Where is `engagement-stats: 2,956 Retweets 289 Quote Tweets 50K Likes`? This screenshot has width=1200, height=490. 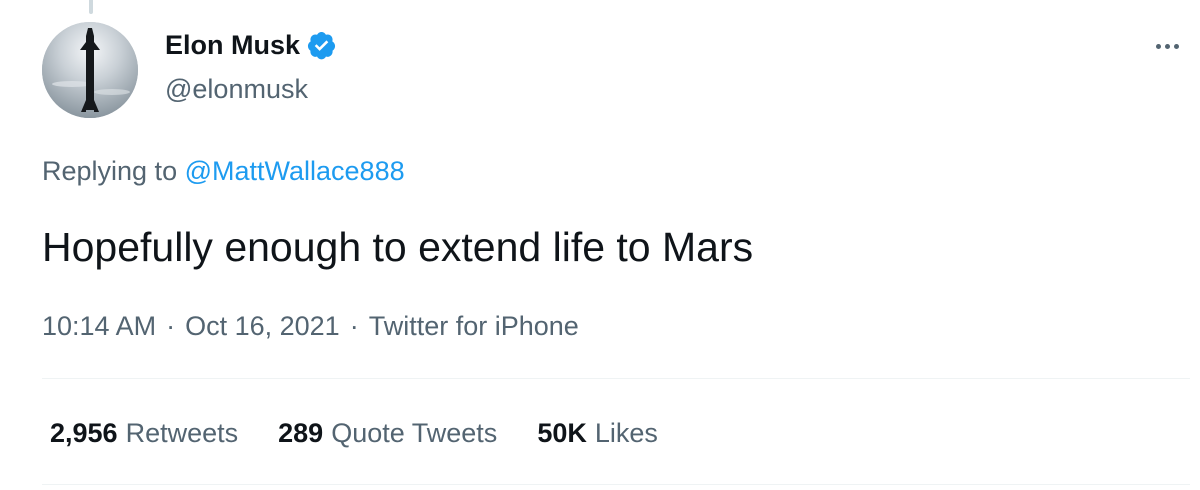 engagement-stats: 2,956 Retweets 289 Quote Tweets 50K Likes is located at coordinates (354, 433).